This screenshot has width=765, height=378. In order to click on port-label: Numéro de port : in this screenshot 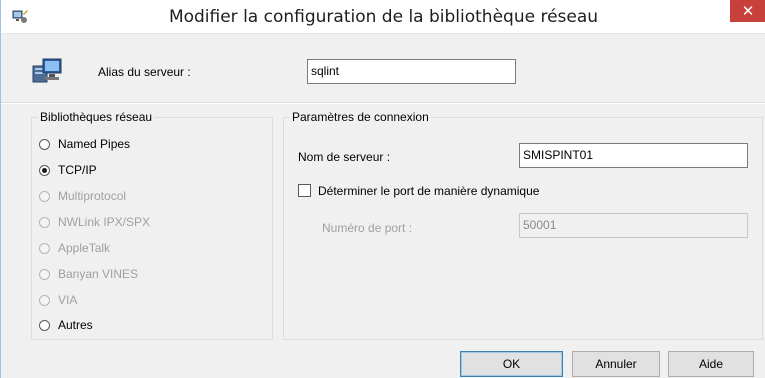, I will do `click(367, 228)`.